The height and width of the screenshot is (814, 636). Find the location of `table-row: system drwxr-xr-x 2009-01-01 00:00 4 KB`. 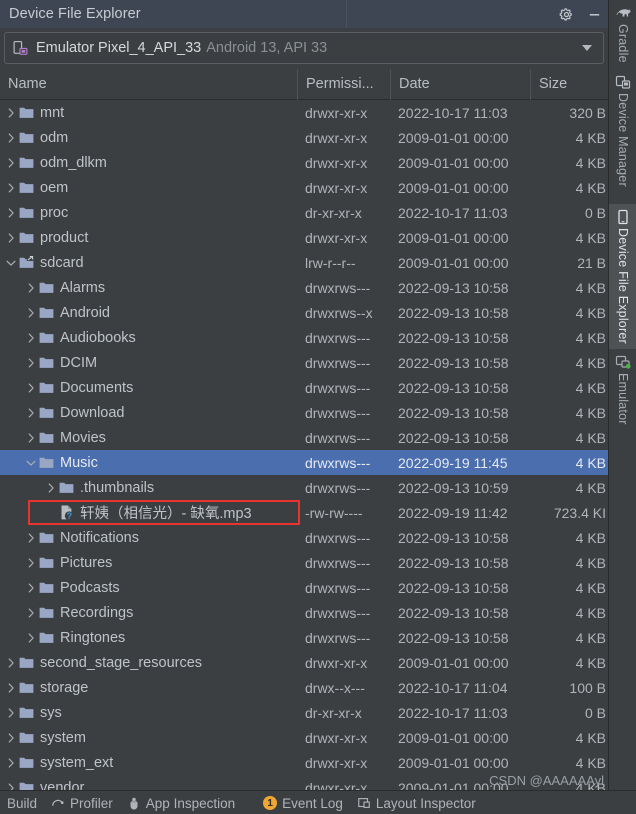

table-row: system drwxr-xr-x 2009-01-01 00:00 4 KB is located at coordinates (304, 737).